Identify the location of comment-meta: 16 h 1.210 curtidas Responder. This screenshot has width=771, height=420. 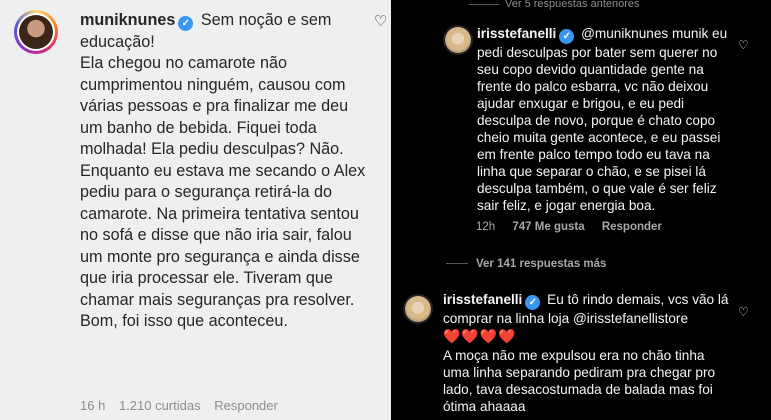
(184, 405).